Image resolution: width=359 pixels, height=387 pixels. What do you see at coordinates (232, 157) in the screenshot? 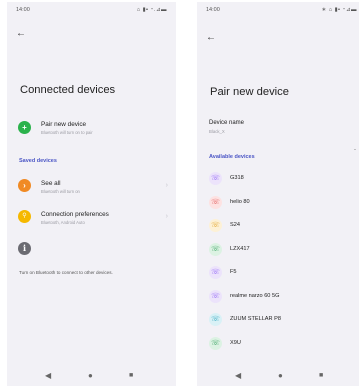
I see `available-devices-heading: Available devices` at bounding box center [232, 157].